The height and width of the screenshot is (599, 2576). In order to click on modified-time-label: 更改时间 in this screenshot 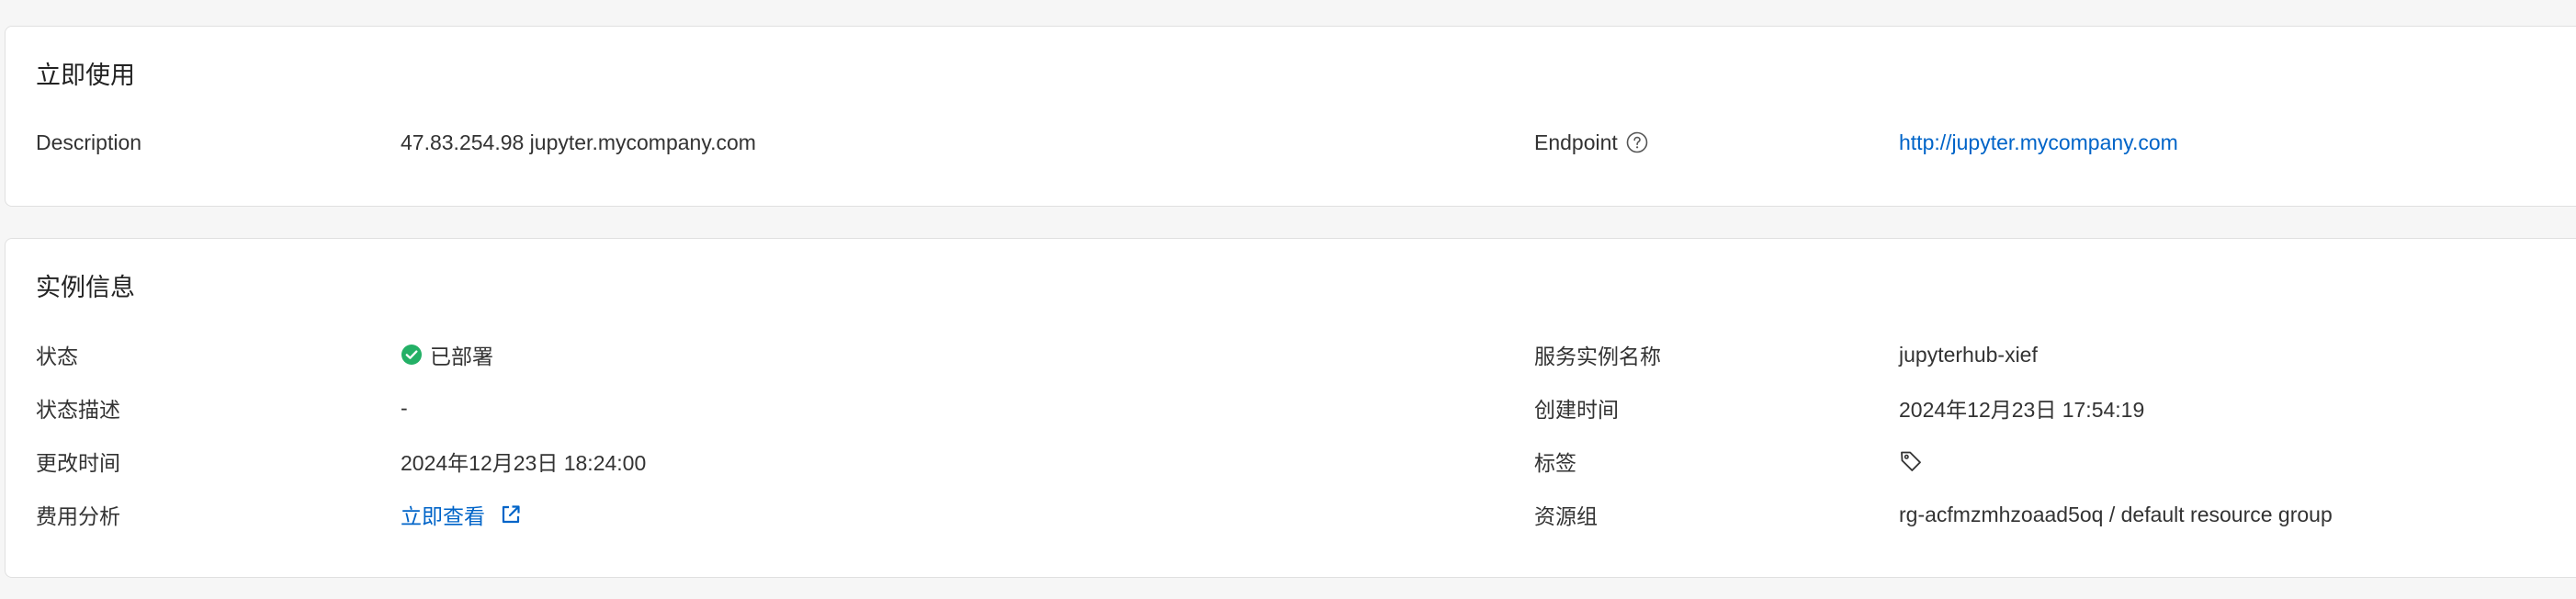, I will do `click(78, 463)`.